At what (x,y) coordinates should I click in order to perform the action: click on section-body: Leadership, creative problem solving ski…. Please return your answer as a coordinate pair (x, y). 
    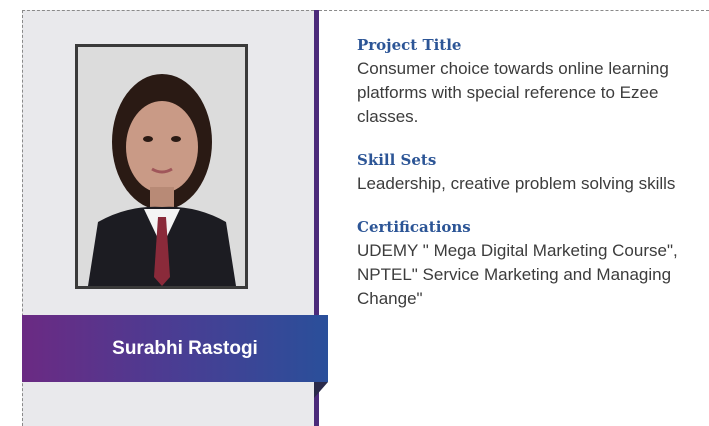
    Looking at the image, I should click on (516, 183).